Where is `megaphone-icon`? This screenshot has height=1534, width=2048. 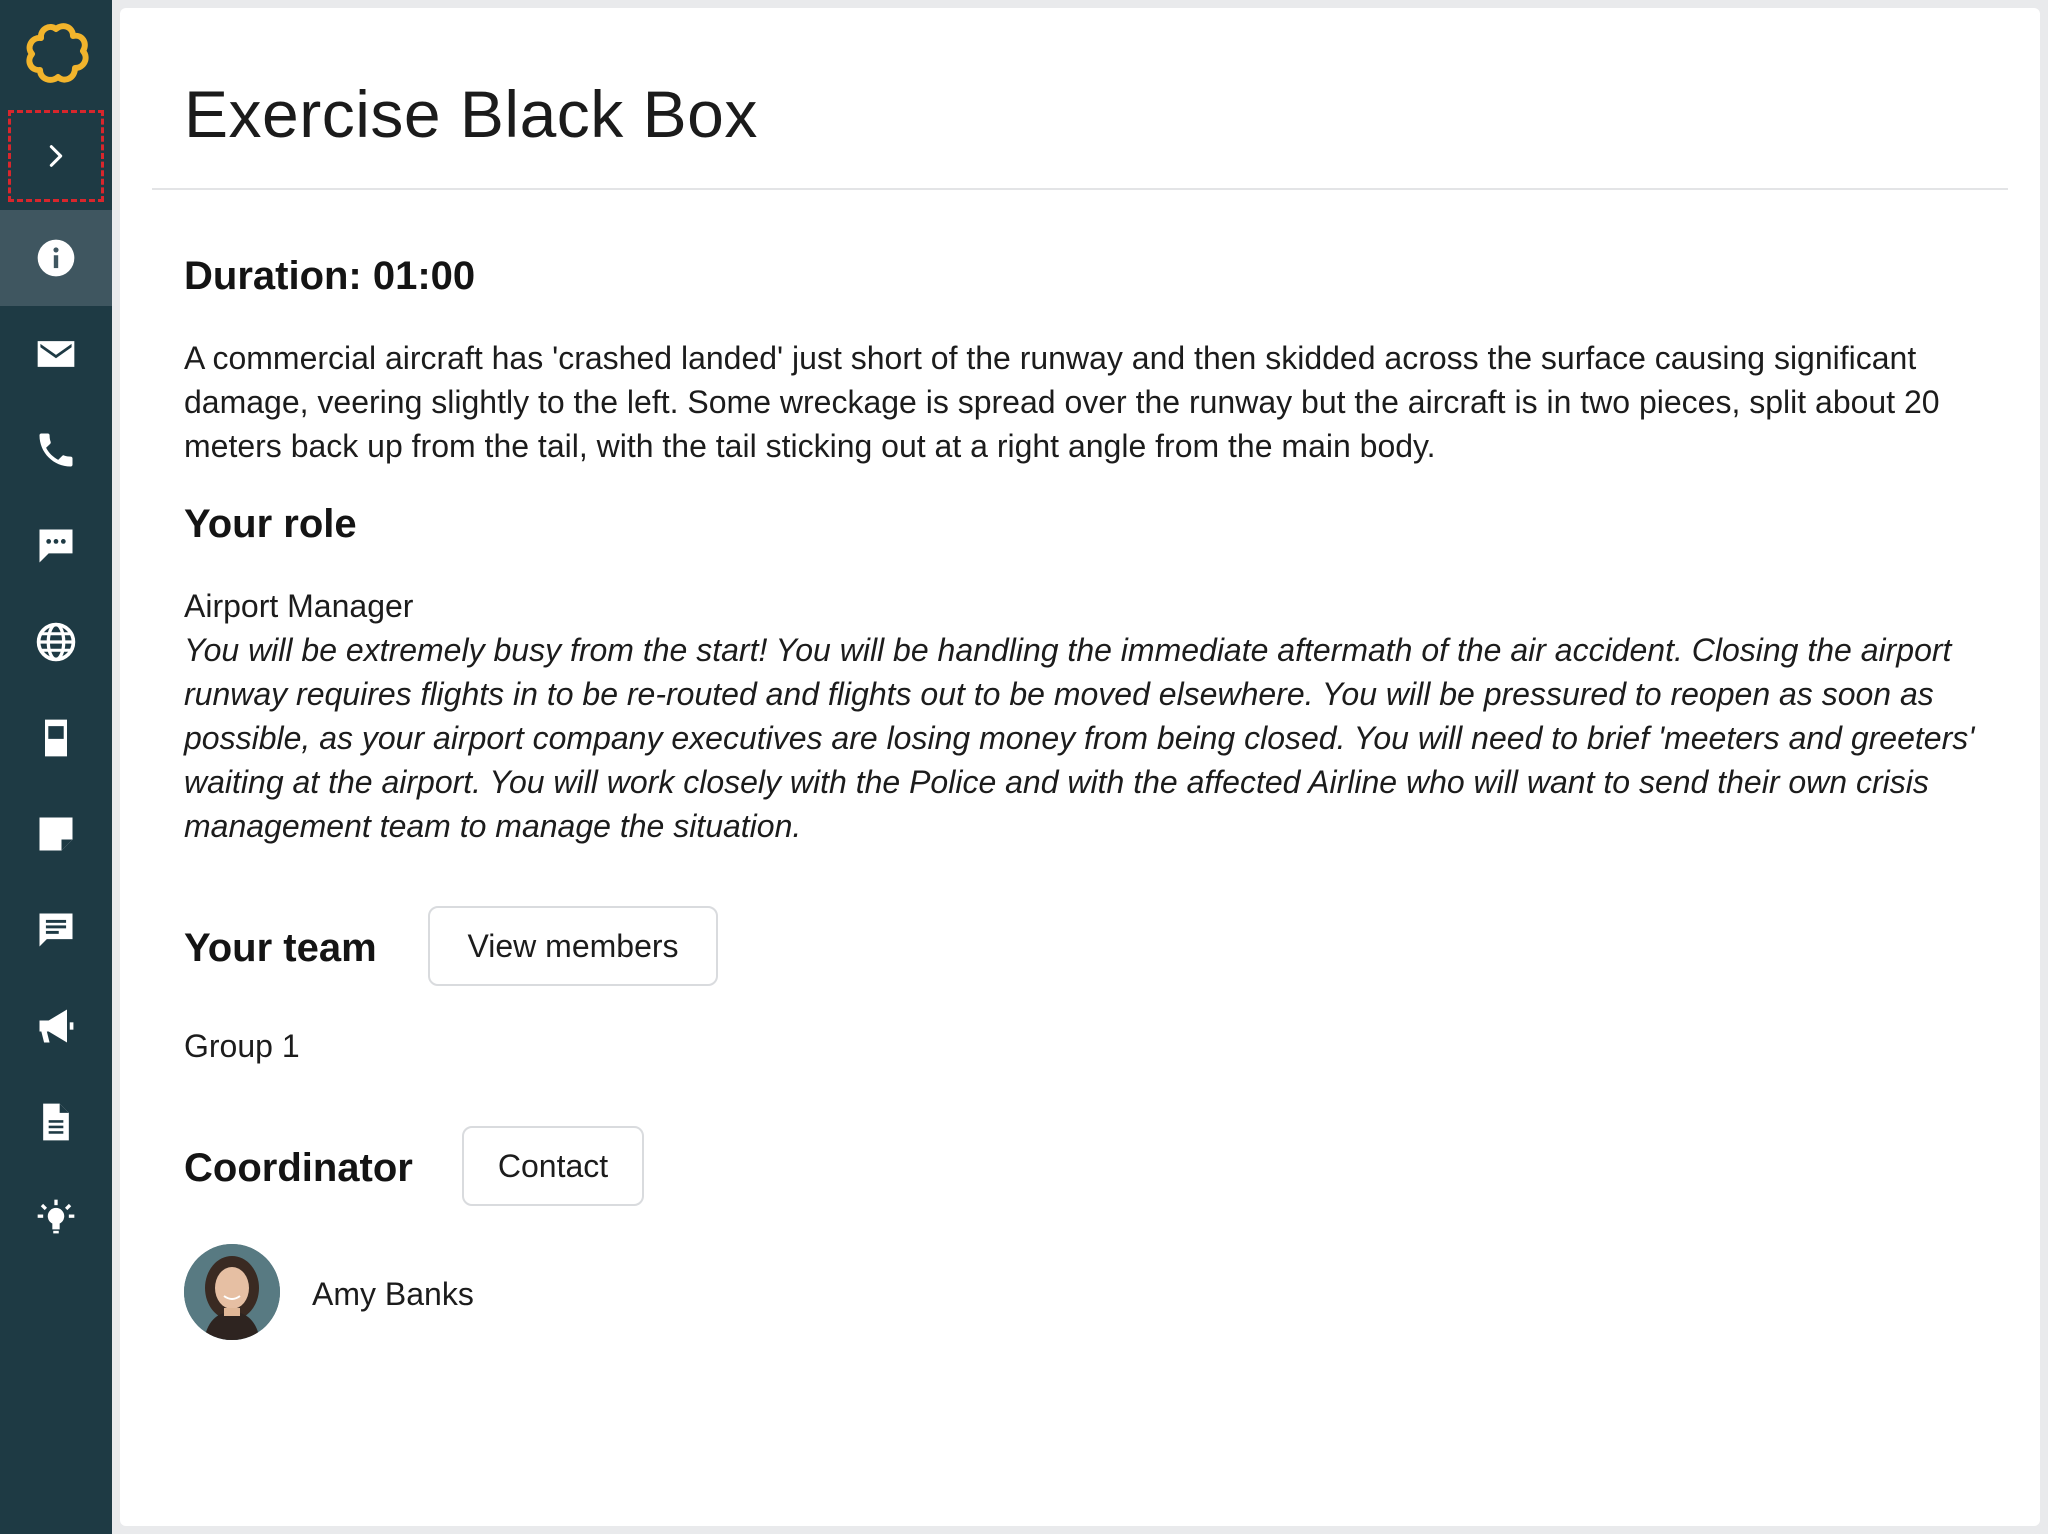
megaphone-icon is located at coordinates (56, 1026).